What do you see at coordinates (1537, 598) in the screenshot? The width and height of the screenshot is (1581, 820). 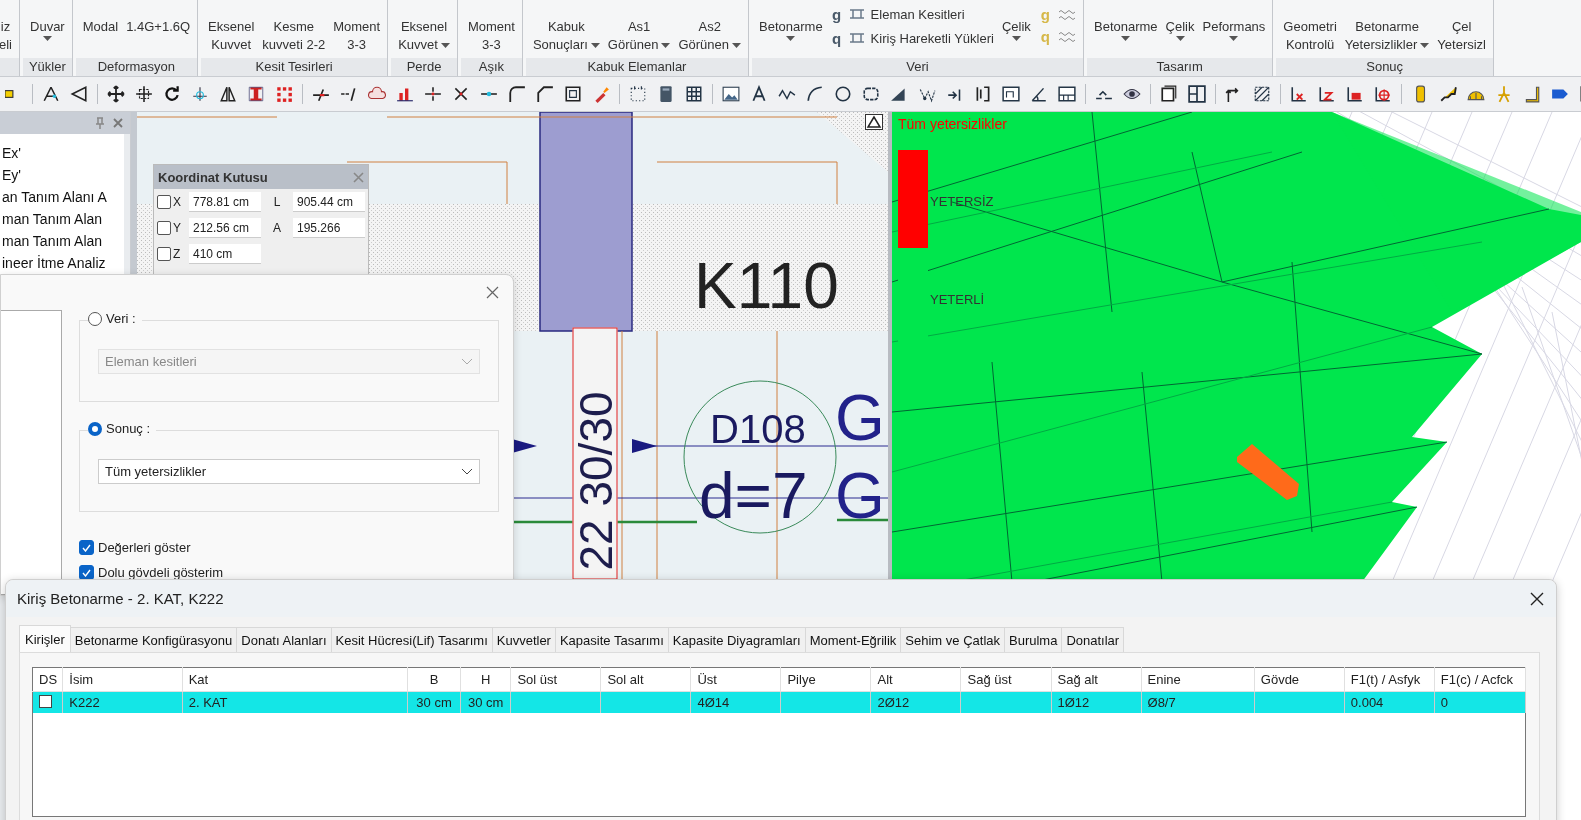 I see `close-icon` at bounding box center [1537, 598].